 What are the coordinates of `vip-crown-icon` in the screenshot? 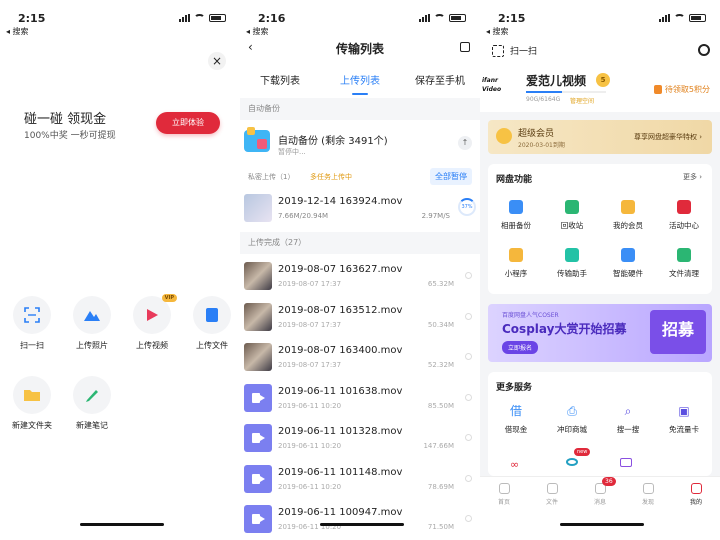 It's located at (504, 136).